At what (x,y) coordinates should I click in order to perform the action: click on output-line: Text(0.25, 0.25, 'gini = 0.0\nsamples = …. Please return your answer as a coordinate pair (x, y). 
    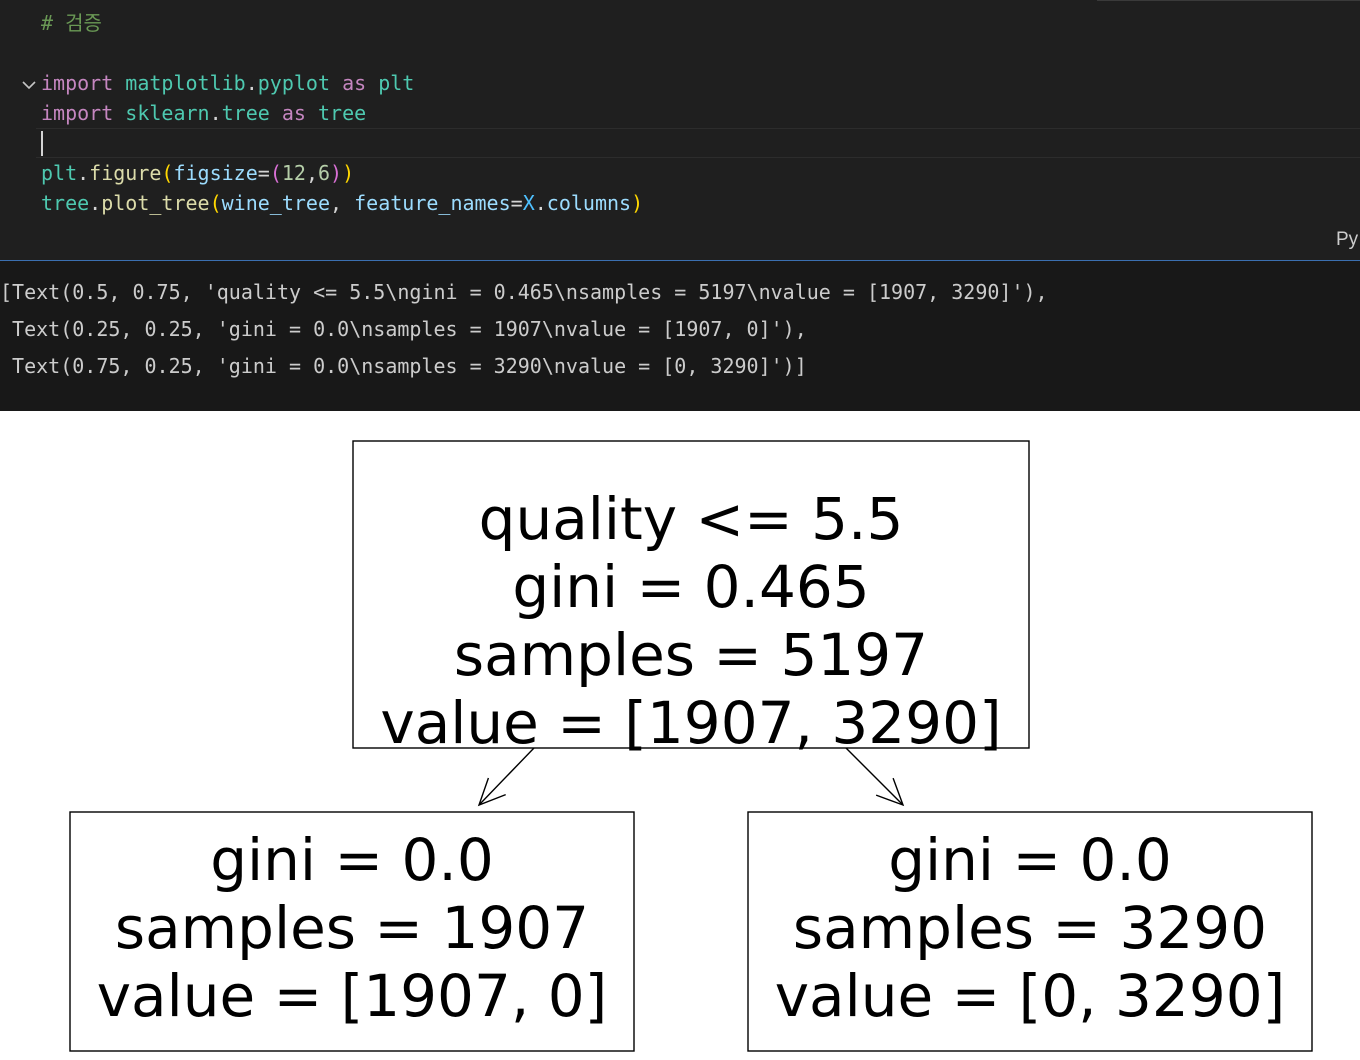
    Looking at the image, I should click on (403, 329).